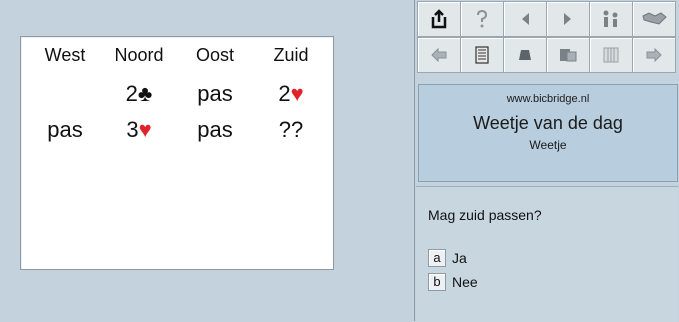  I want to click on club-icon: ♣, so click(145, 93).